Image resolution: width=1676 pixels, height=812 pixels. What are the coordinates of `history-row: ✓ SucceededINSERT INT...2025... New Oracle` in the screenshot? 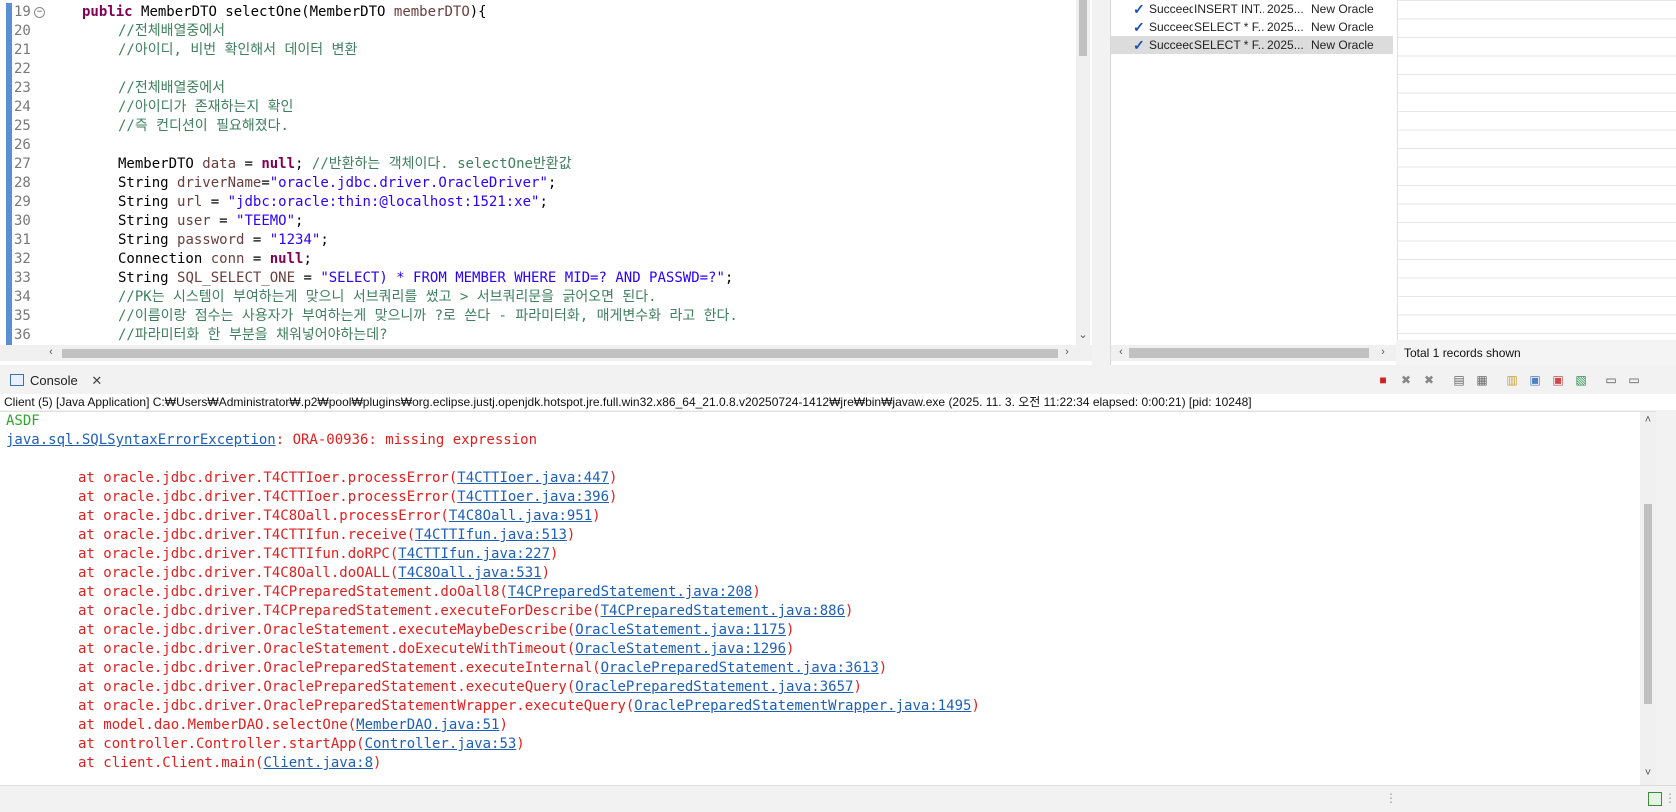 It's located at (1252, 9).